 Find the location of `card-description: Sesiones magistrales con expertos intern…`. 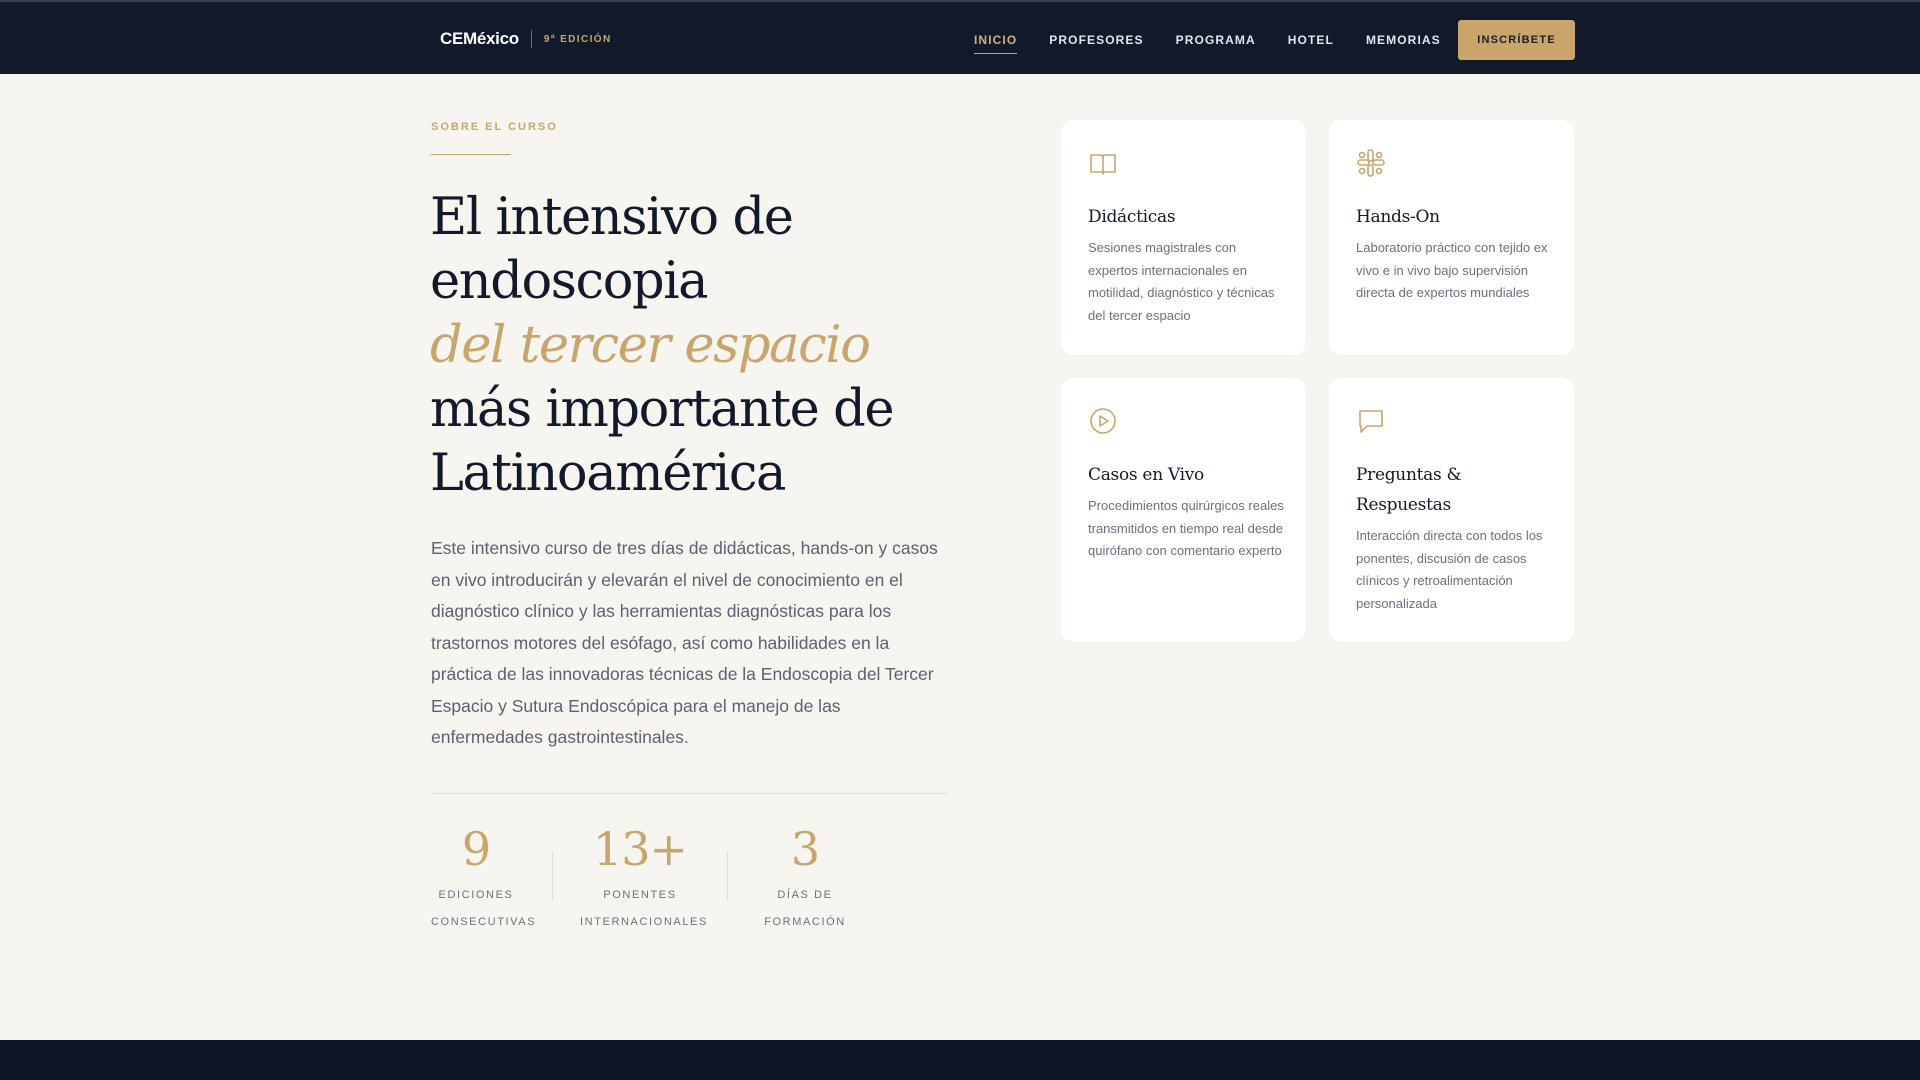

card-description: Sesiones magistrales con expertos intern… is located at coordinates (1181, 281).